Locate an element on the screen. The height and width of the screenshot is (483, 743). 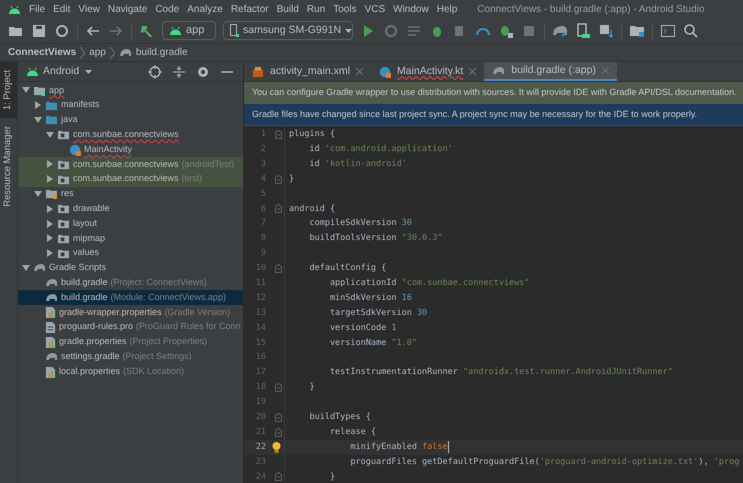
line-number: 2 is located at coordinates (263, 149).